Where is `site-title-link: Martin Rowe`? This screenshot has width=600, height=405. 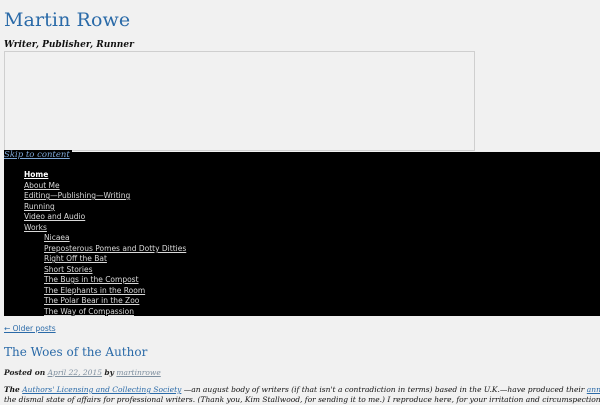 site-title-link: Martin Rowe is located at coordinates (67, 20).